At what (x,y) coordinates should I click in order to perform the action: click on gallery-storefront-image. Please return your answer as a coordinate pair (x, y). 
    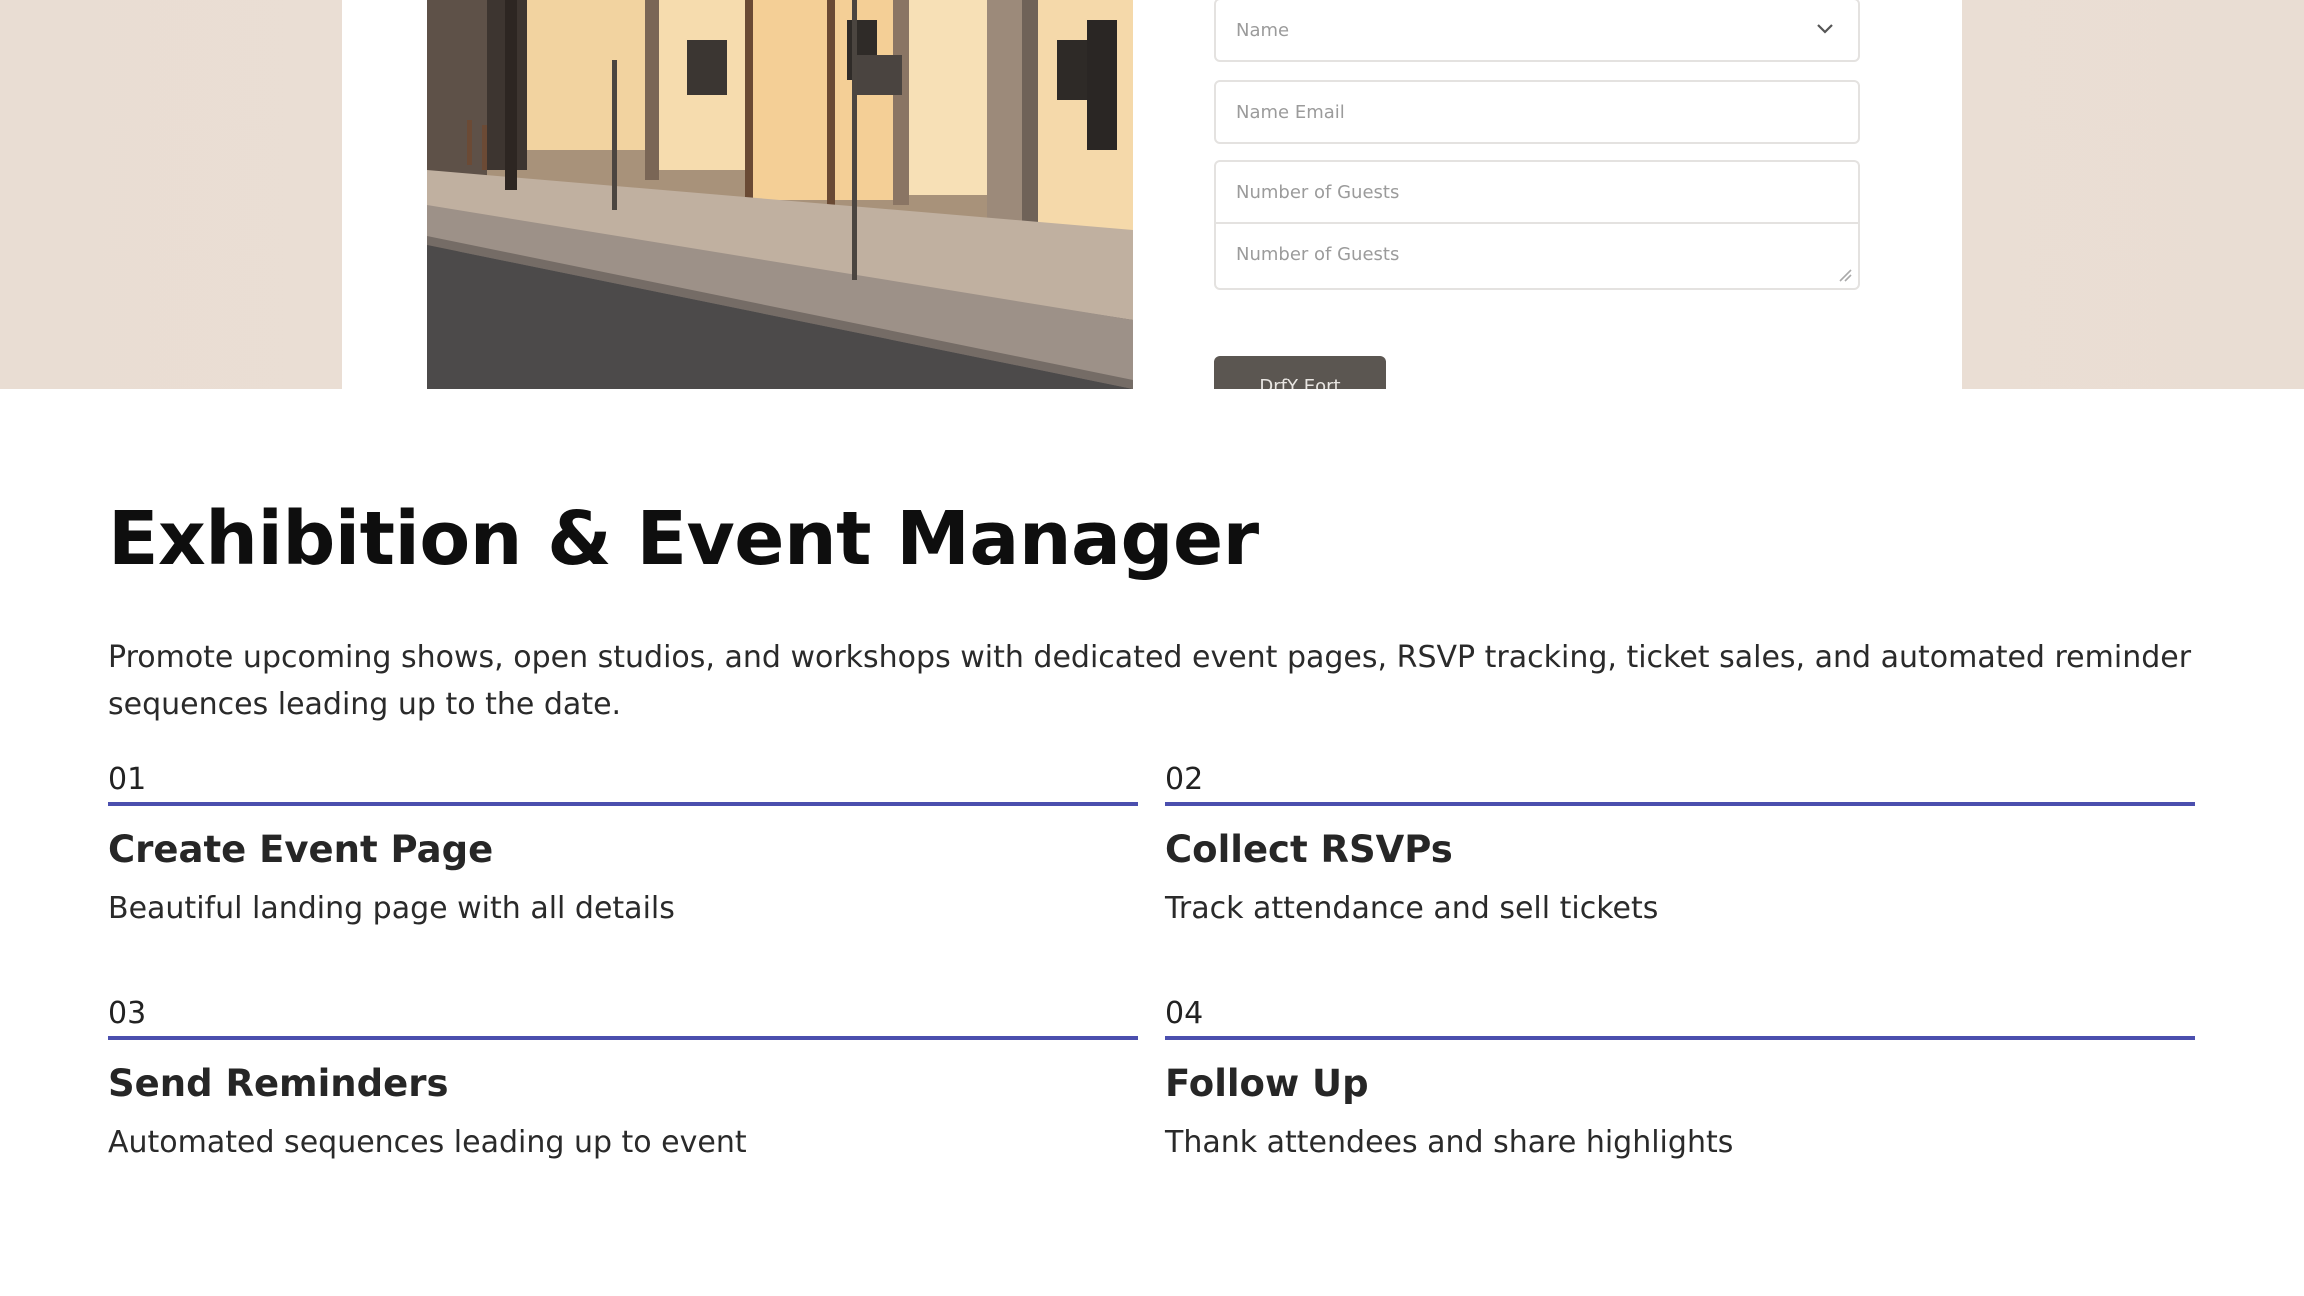
    Looking at the image, I should click on (780, 194).